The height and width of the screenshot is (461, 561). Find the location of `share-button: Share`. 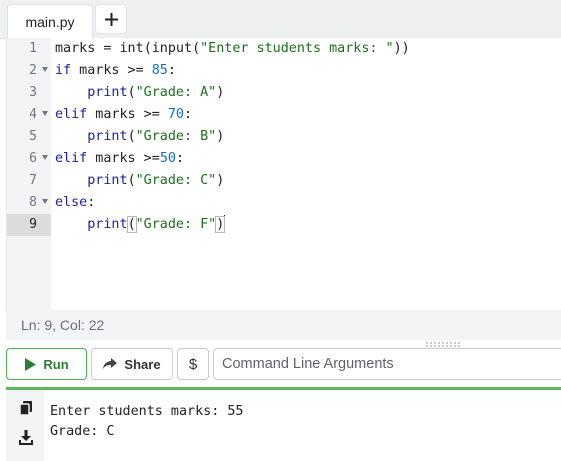

share-button: Share is located at coordinates (132, 364).